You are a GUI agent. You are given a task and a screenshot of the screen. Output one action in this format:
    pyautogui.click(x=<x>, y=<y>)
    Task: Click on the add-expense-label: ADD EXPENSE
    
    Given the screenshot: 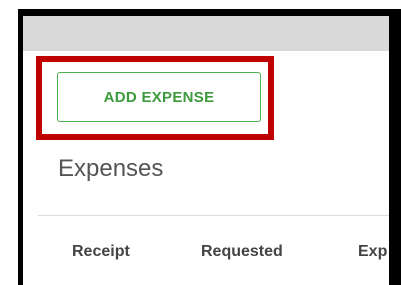 What is the action you would take?
    pyautogui.click(x=159, y=97)
    